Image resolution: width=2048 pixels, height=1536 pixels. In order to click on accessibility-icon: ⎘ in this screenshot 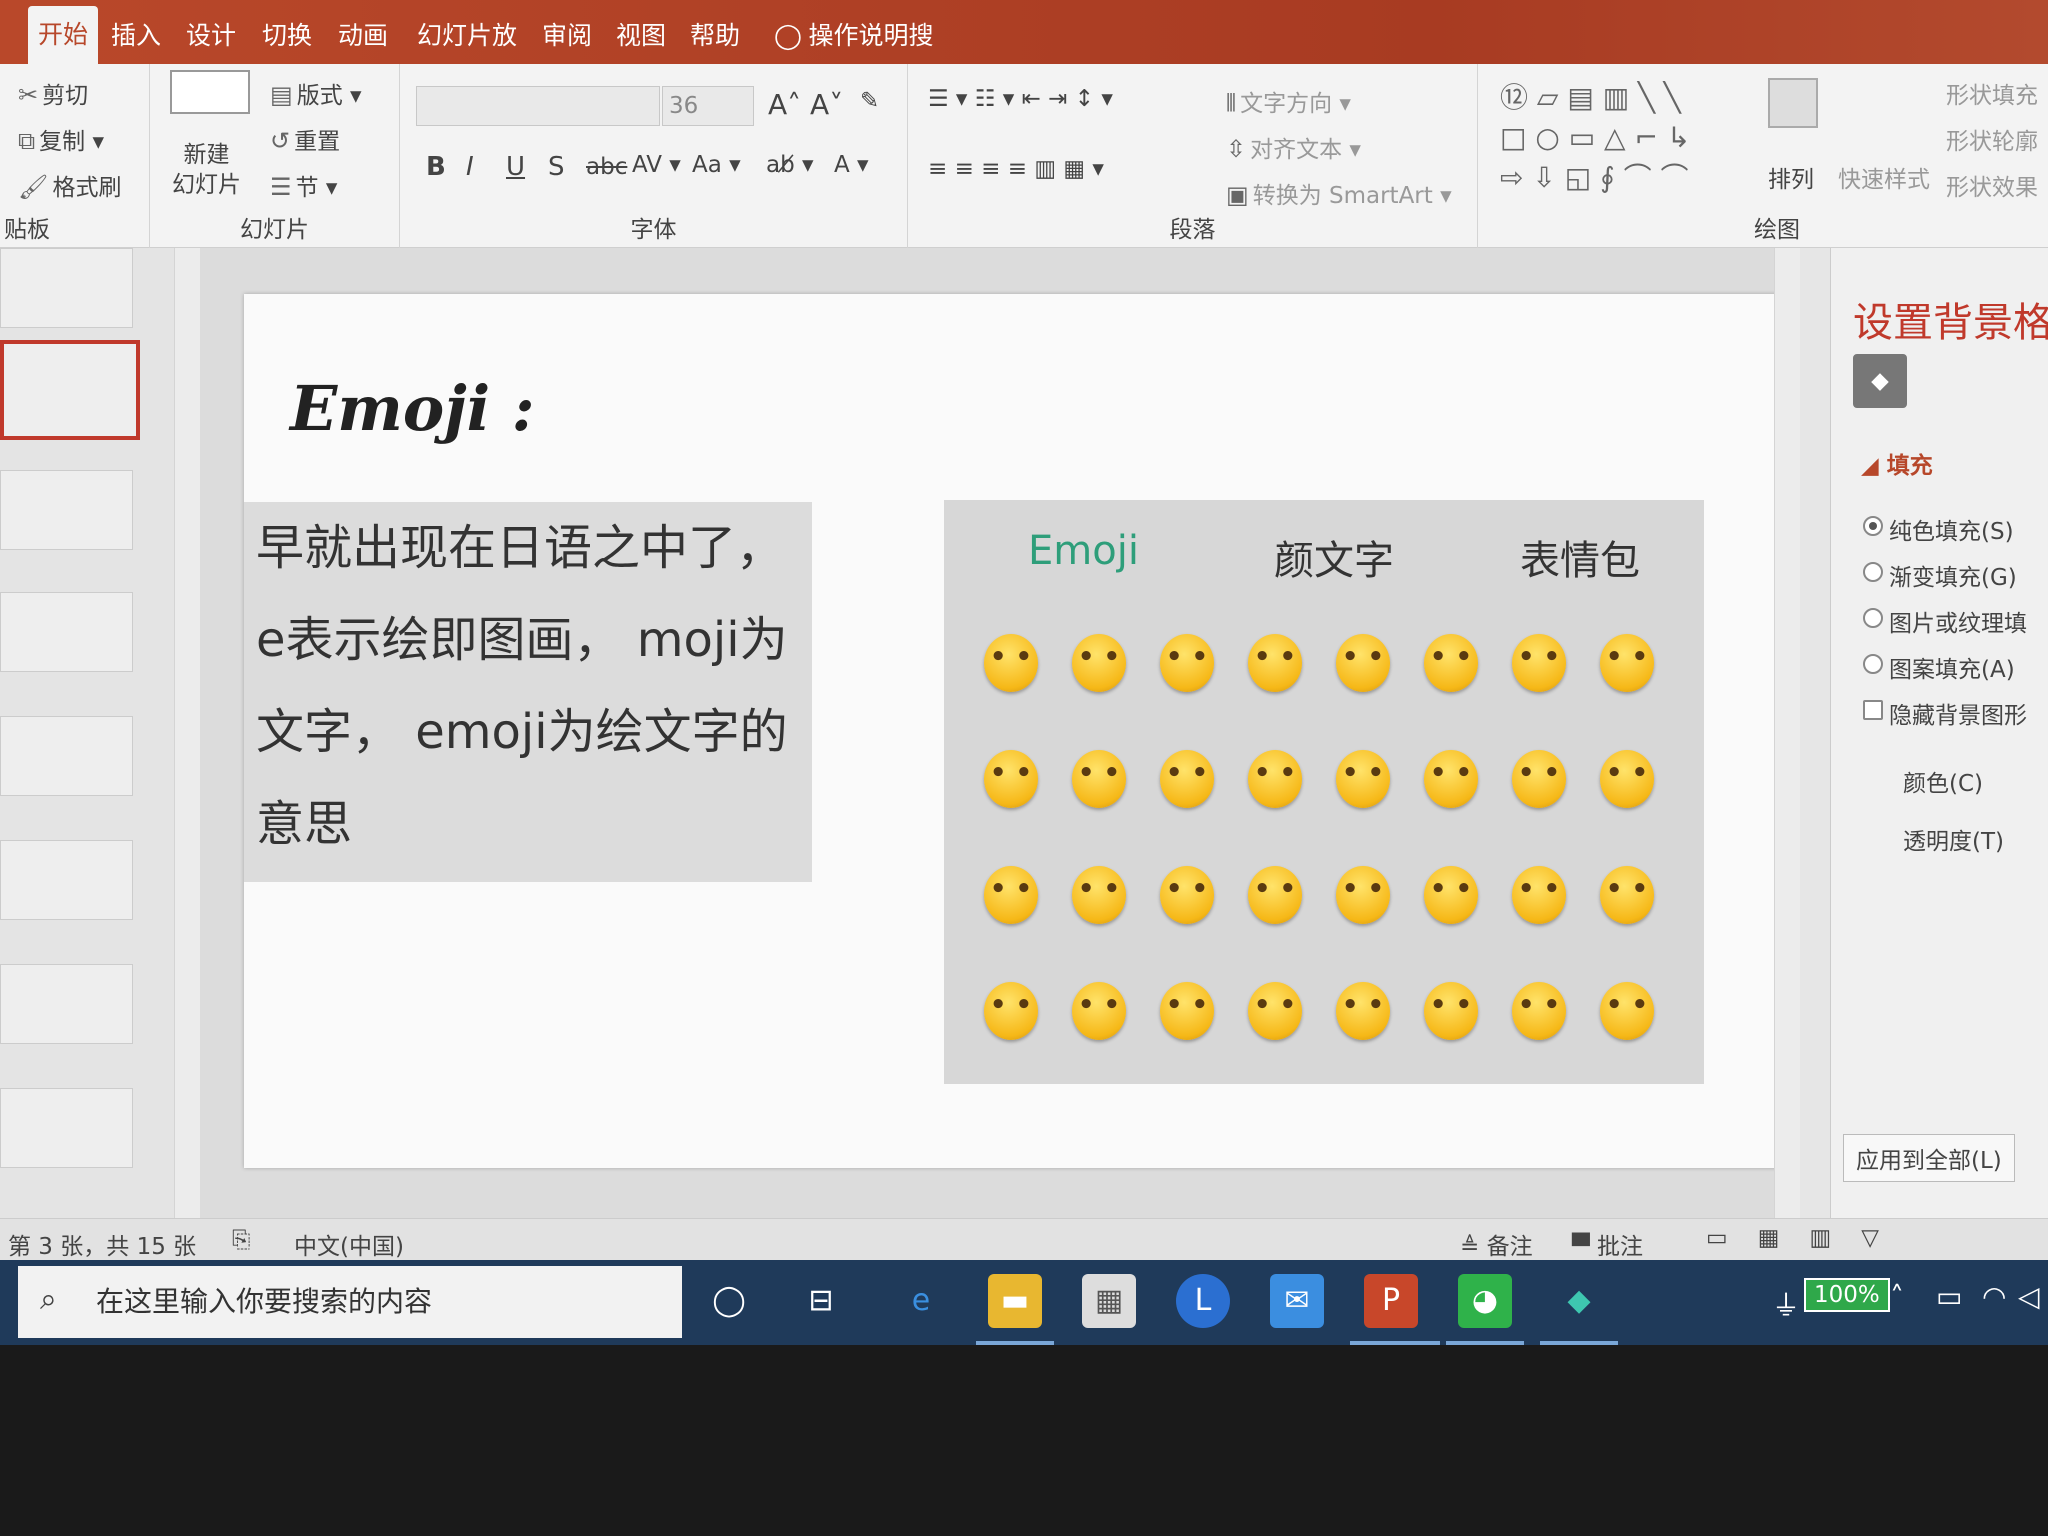, I will do `click(241, 1240)`.